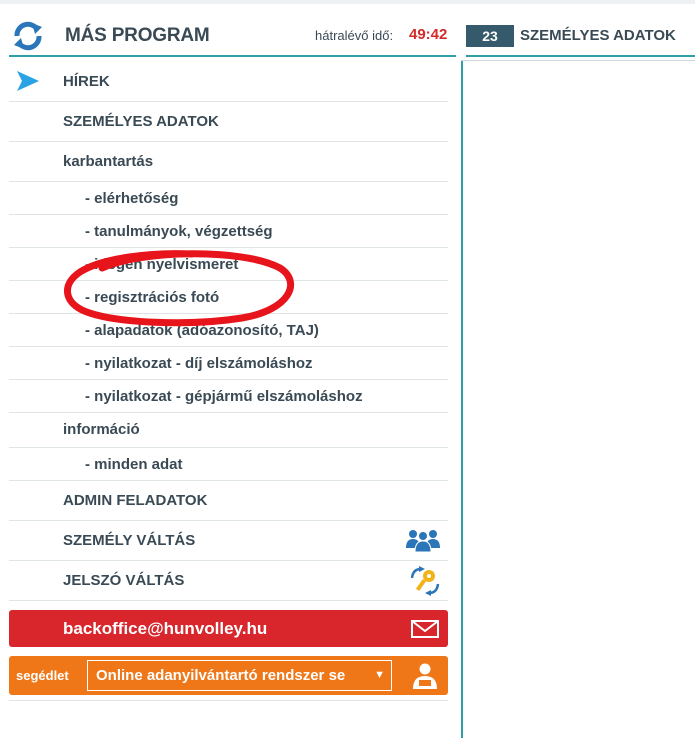 Image resolution: width=695 pixels, height=738 pixels. Describe the element at coordinates (228, 122) in the screenshot. I see `menu-item-szemelyes-adatok: SZEMÉLYES ADATOK` at that location.